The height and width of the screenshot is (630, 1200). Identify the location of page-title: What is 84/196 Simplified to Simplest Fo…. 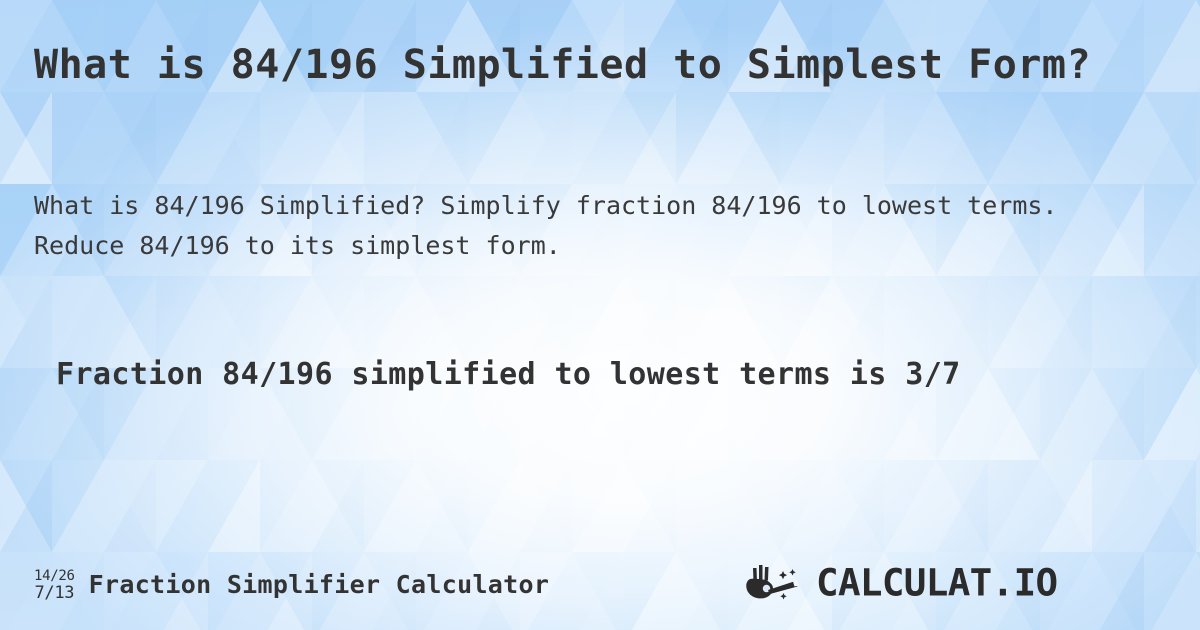
(563, 65).